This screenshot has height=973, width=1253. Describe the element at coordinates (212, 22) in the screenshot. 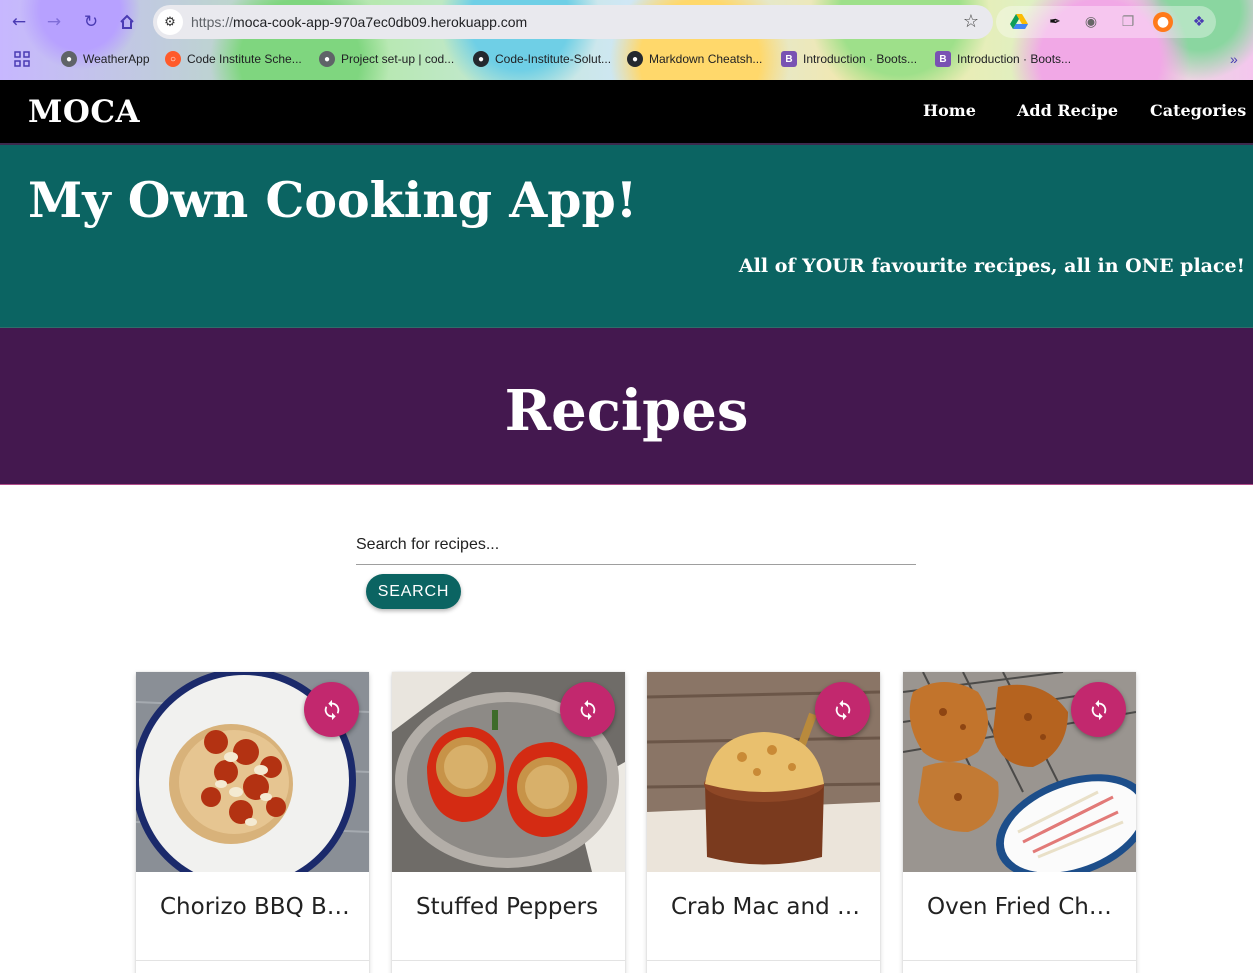

I see `url-scheme: https://` at that location.